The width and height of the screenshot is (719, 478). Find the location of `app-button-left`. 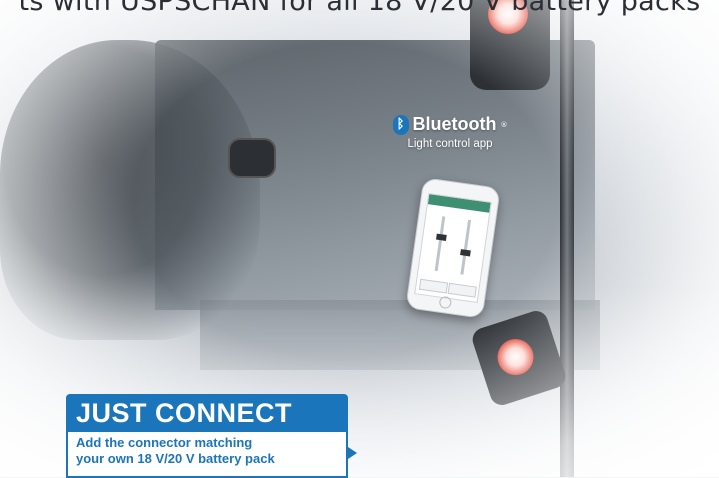

app-button-left is located at coordinates (433, 286).